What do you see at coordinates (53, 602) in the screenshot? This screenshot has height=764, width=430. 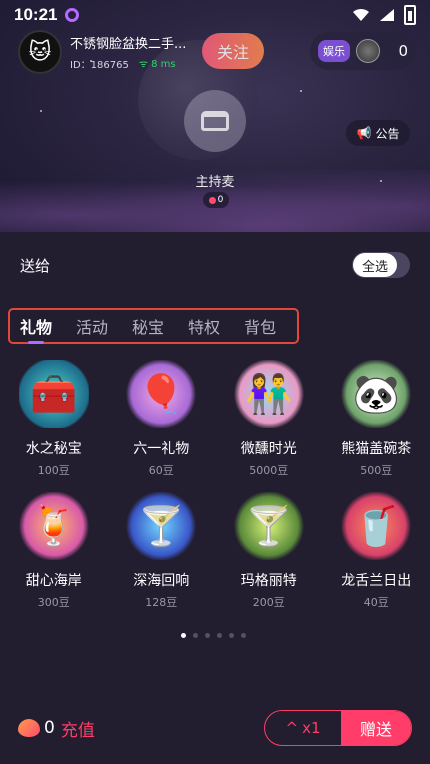 I see `gift-price: 300豆` at bounding box center [53, 602].